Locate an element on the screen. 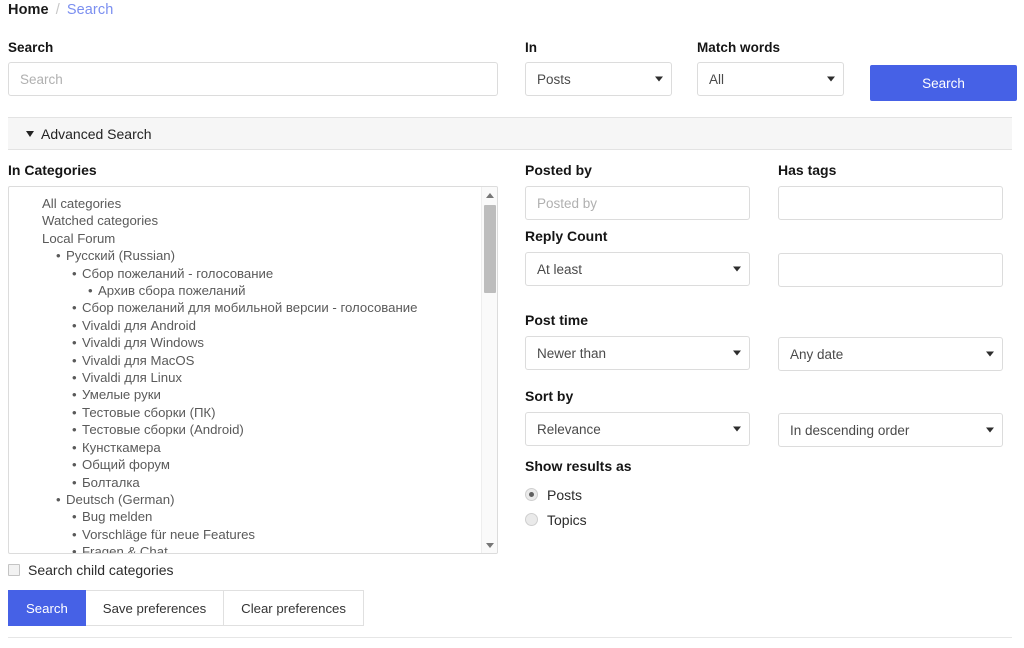  category-item: • Deutsch (German) is located at coordinates (245, 499).